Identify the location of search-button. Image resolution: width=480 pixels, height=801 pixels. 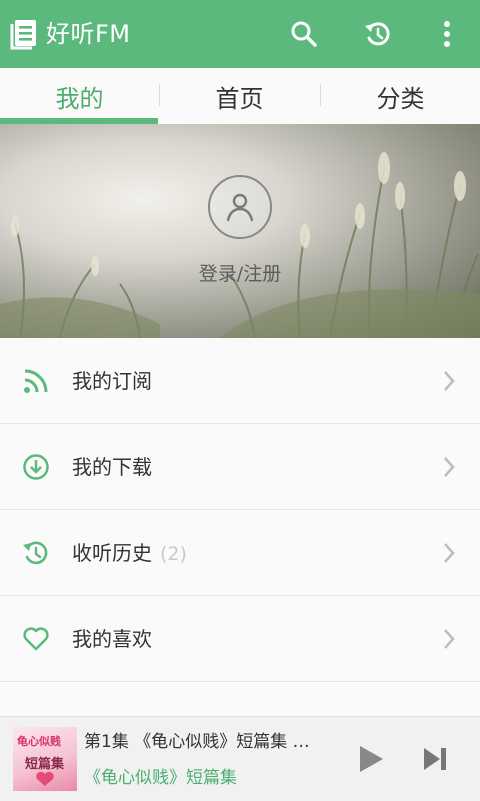
(304, 34).